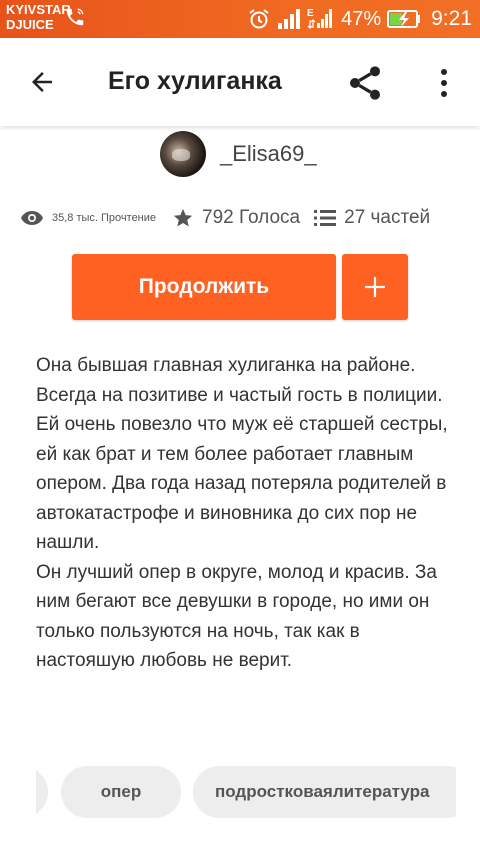 This screenshot has width=480, height=854. I want to click on reads-stat: 35,8 тыс. Прочтение, so click(88, 218).